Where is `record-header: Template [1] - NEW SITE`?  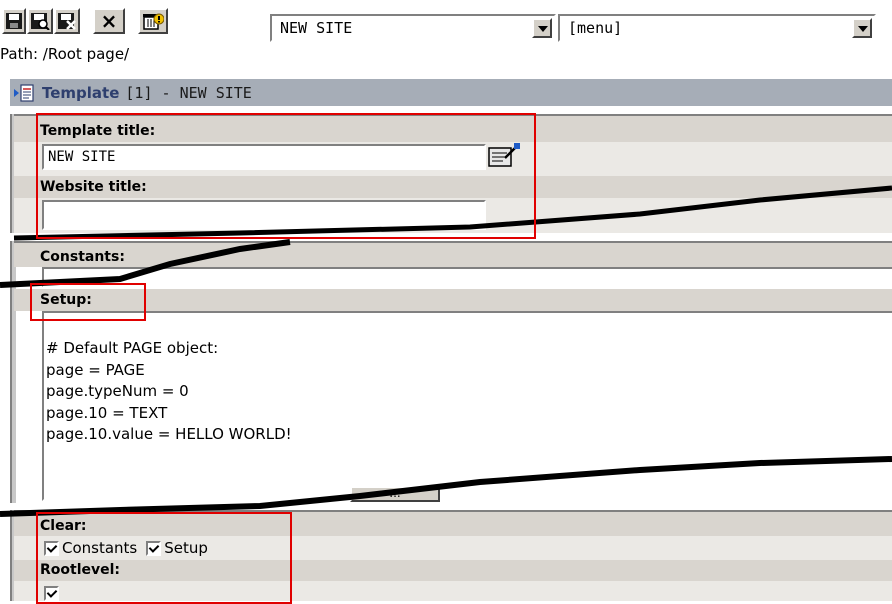
record-header: Template [1] - NEW SITE is located at coordinates (451, 92).